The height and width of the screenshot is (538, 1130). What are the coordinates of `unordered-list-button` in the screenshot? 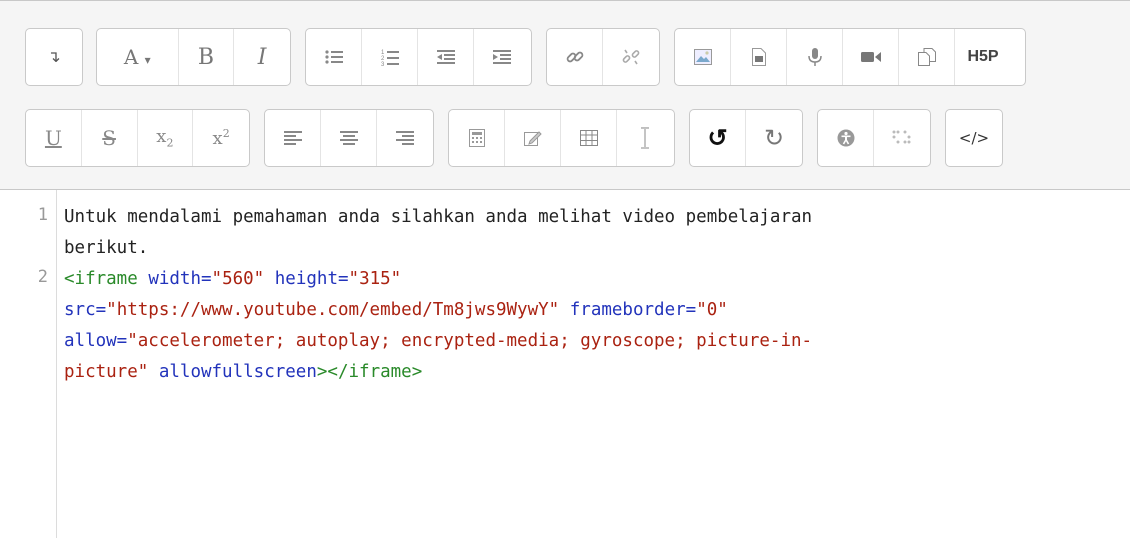 It's located at (334, 57).